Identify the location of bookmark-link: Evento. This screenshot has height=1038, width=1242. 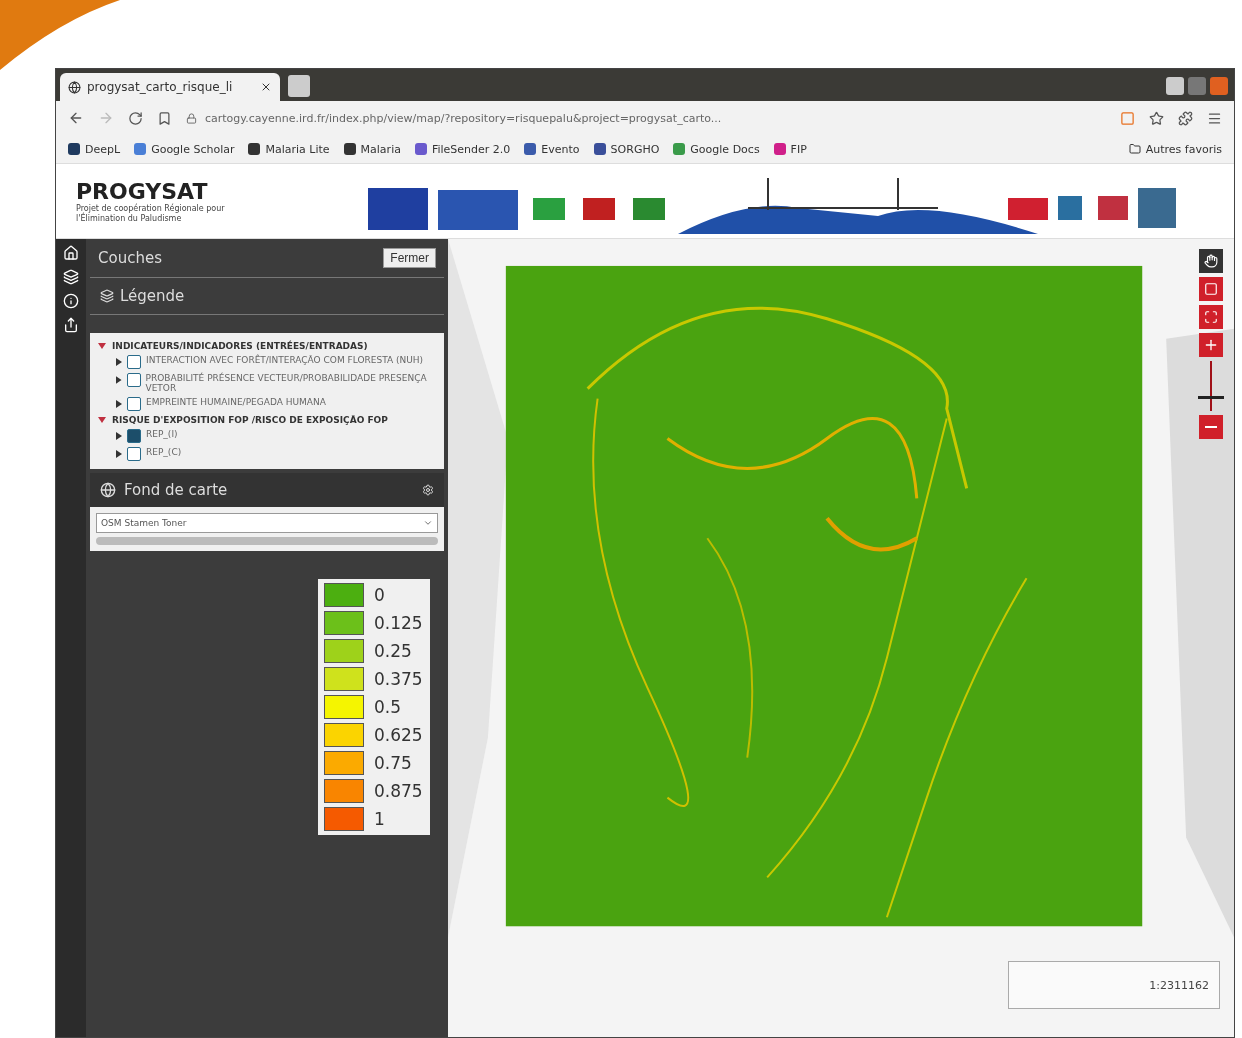
(552, 149).